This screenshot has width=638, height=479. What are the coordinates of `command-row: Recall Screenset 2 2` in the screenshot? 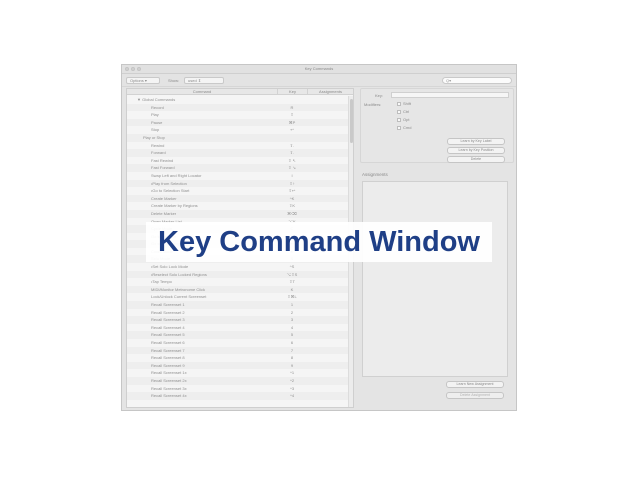 It's located at (240, 313).